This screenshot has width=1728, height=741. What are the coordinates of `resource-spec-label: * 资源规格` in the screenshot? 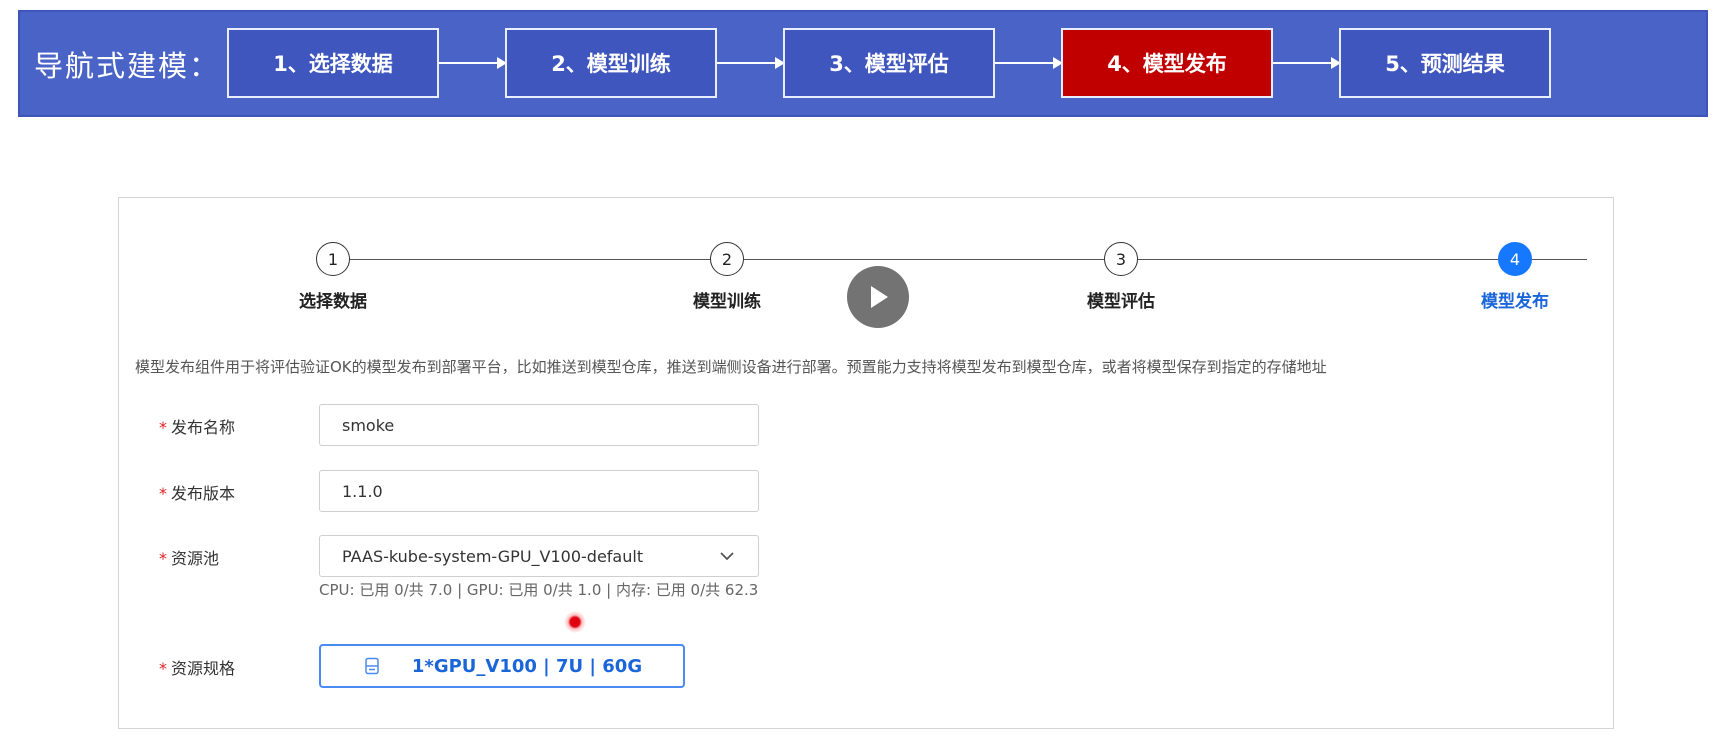 It's located at (197, 667).